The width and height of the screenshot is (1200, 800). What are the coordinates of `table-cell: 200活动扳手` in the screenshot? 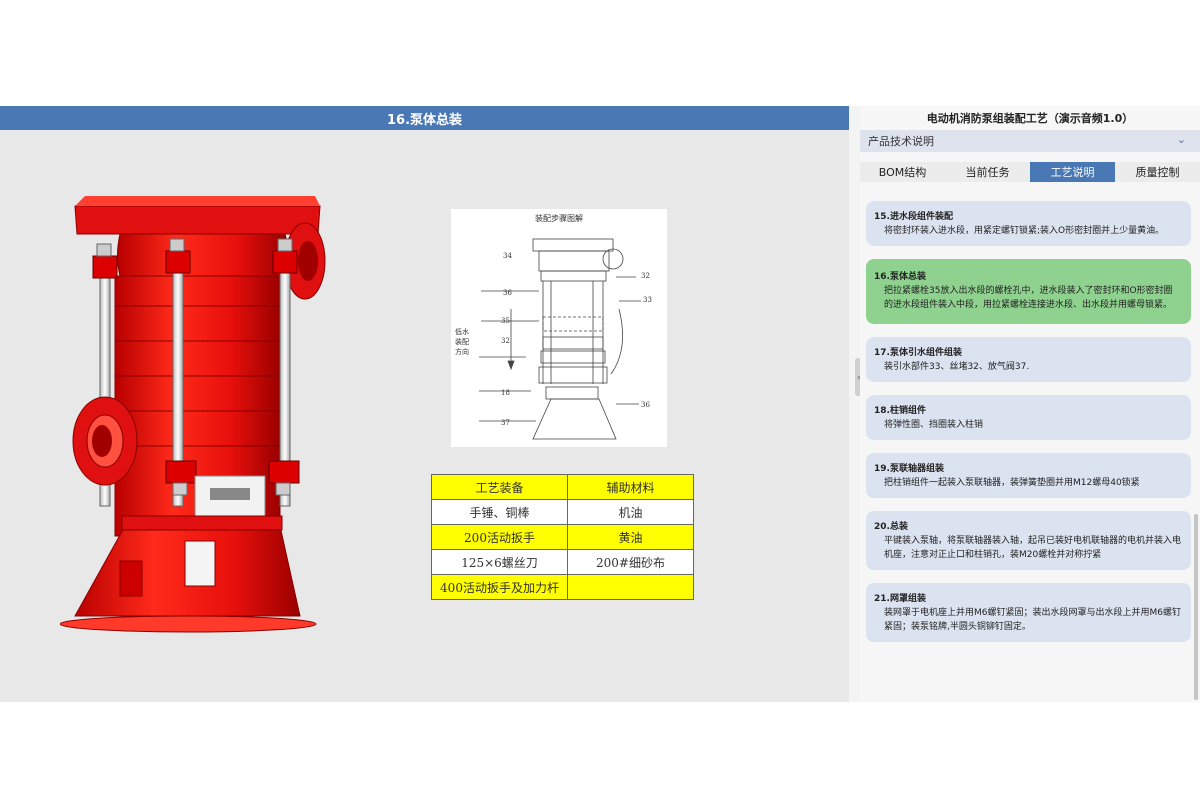 It's located at (499, 537).